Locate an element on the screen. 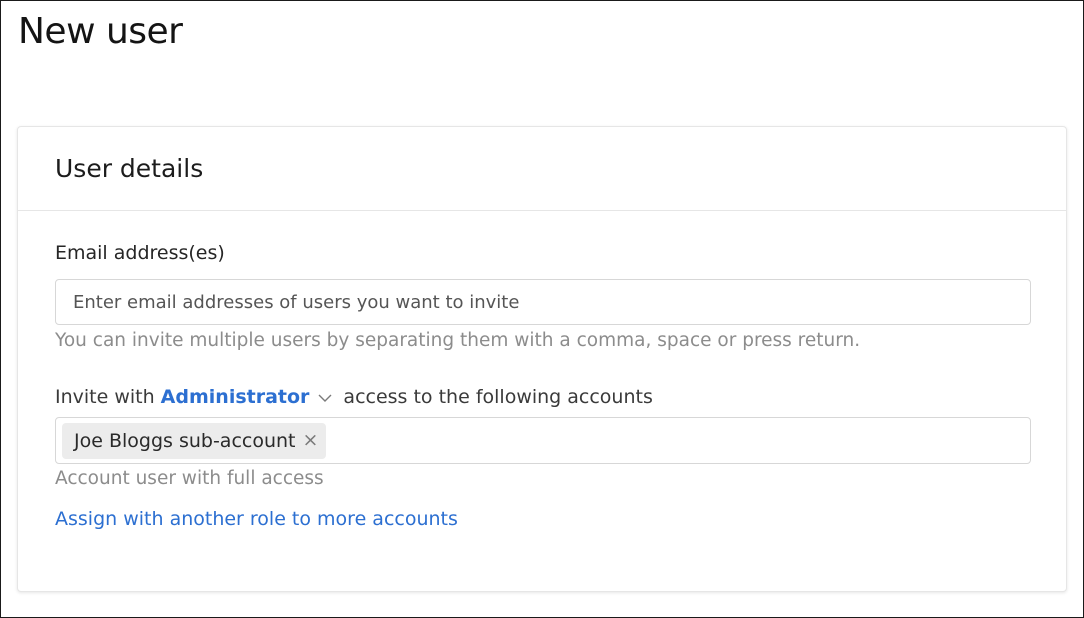 The width and height of the screenshot is (1084, 618). account-chip: Joe Bloggs sub-account × is located at coordinates (194, 440).